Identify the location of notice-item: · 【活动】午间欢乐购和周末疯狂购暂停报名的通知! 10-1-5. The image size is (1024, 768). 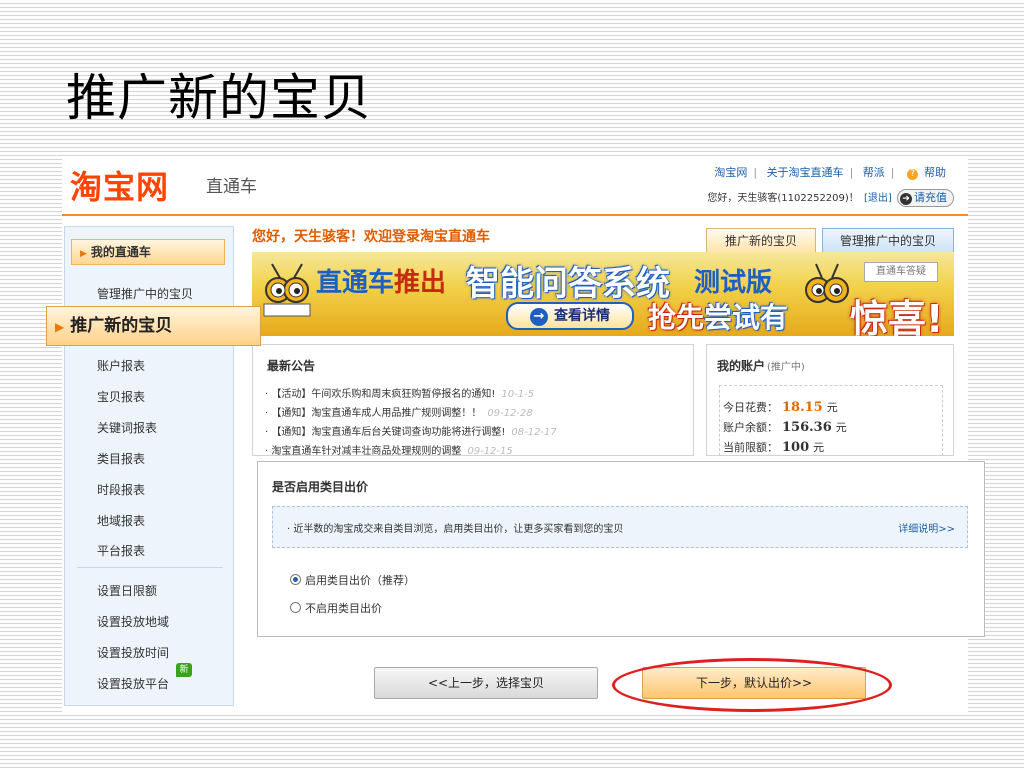
(399, 392).